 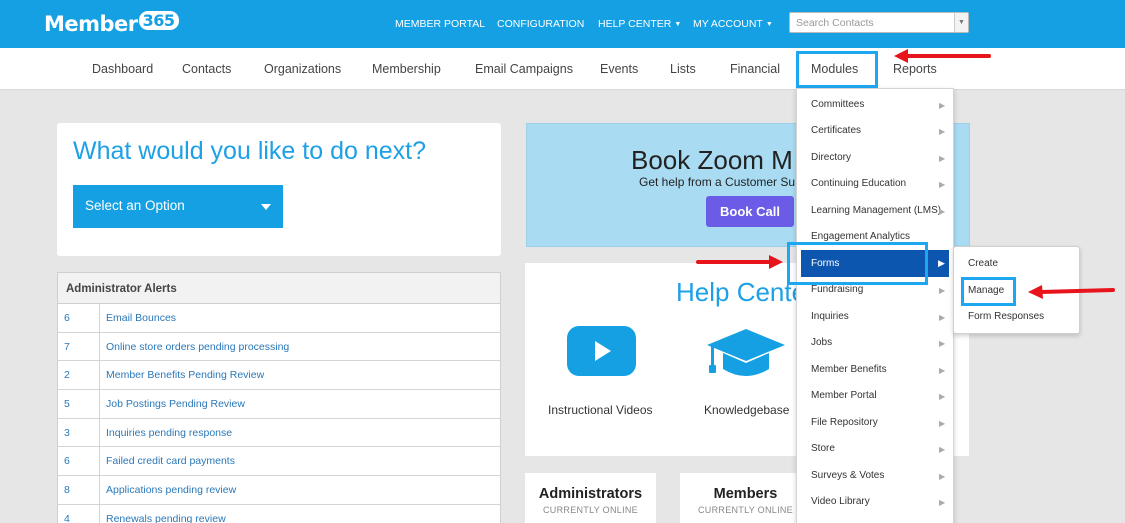 What do you see at coordinates (79, 432) in the screenshot?
I see `alert-count: 3` at bounding box center [79, 432].